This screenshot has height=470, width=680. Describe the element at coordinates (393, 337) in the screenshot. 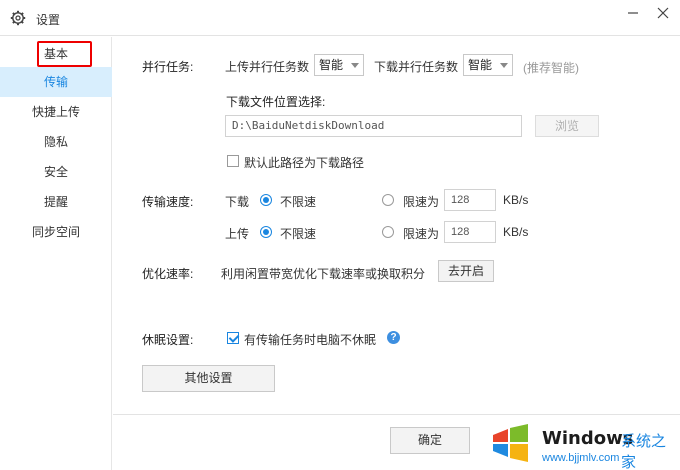

I see `help-icon: ?` at that location.